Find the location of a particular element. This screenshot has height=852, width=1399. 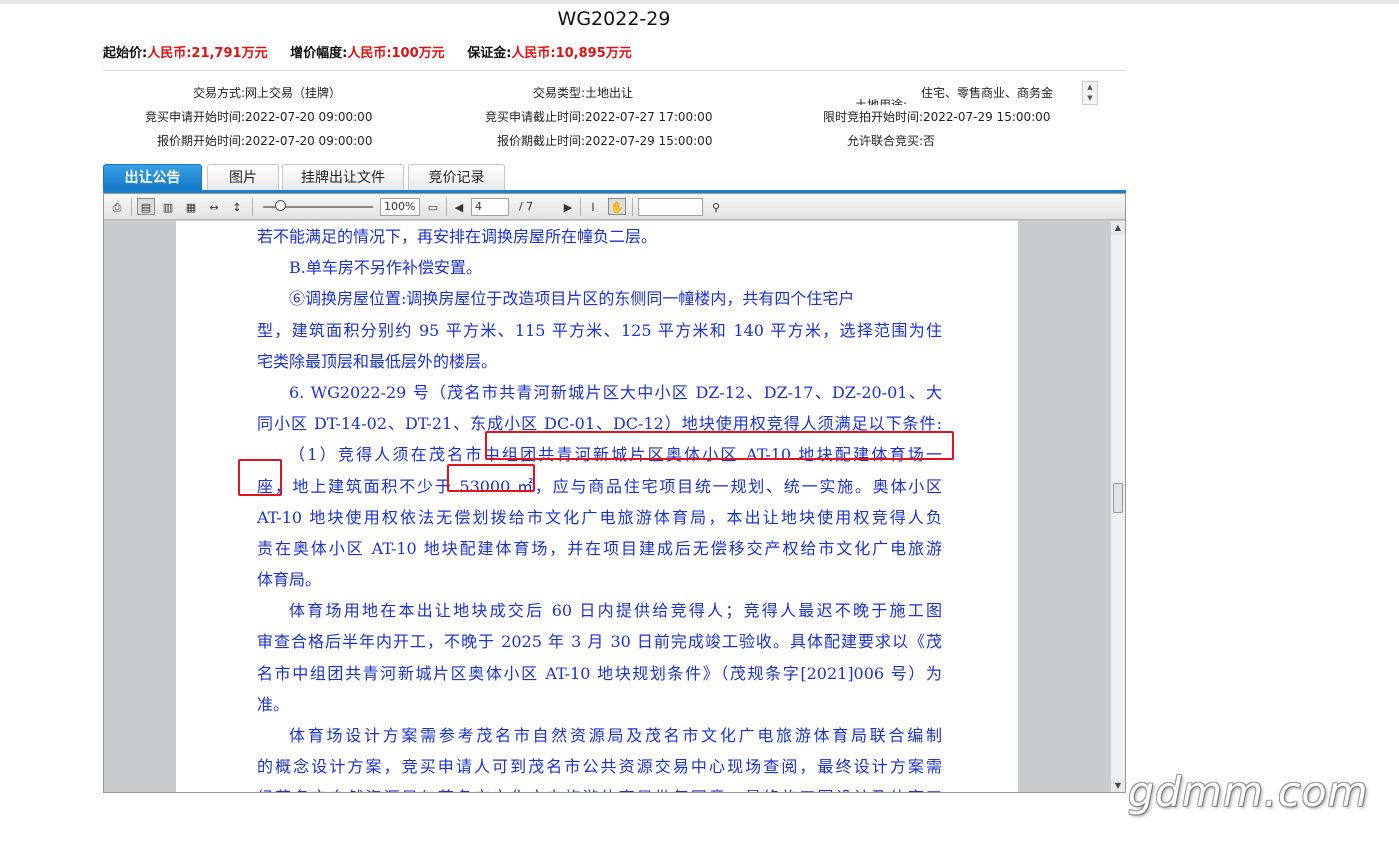

tab-images: 图片 is located at coordinates (243, 177).